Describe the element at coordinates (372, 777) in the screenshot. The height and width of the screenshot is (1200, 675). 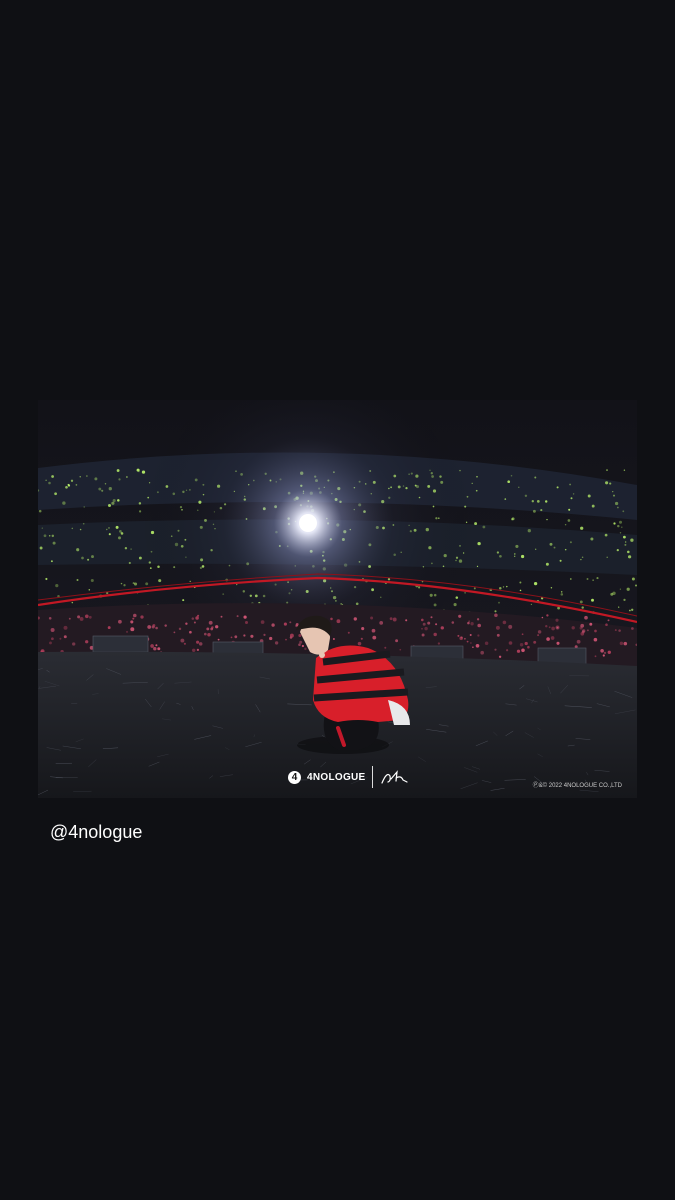
I see `logo-divider` at that location.